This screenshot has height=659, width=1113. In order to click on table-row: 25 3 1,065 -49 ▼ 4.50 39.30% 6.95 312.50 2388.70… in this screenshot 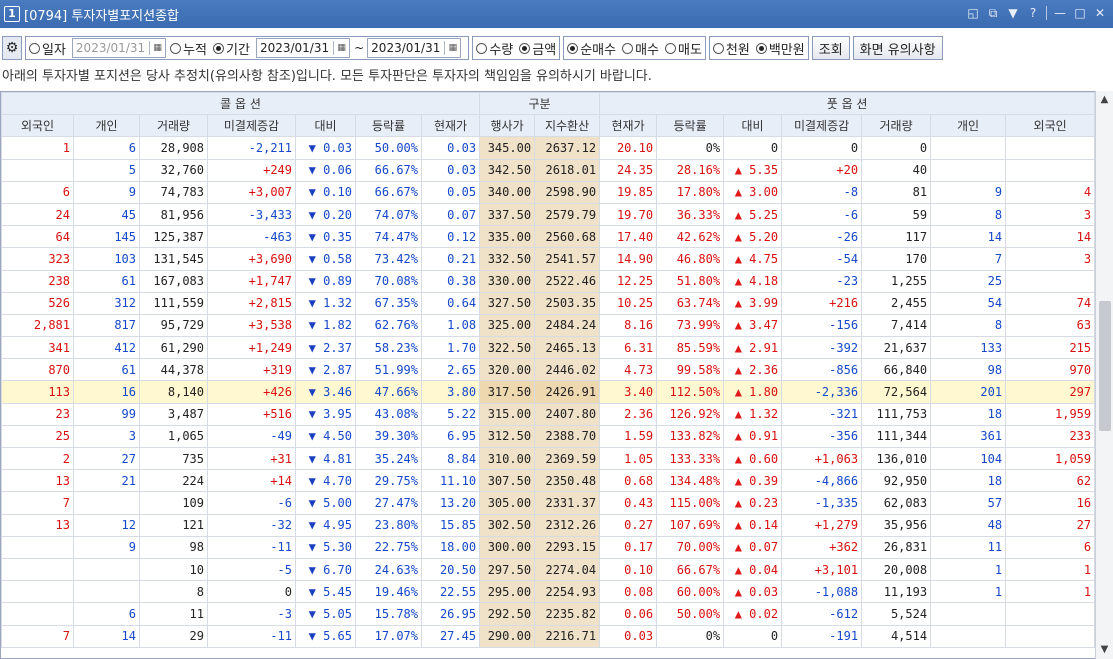, I will do `click(548, 436)`.